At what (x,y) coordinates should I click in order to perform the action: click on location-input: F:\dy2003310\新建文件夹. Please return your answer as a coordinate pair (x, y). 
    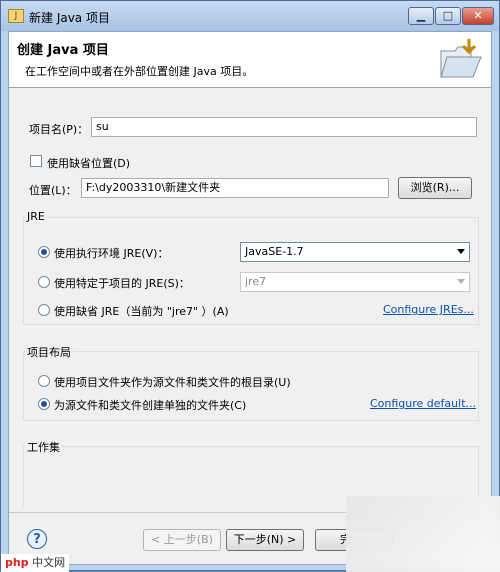
    Looking at the image, I should click on (235, 188).